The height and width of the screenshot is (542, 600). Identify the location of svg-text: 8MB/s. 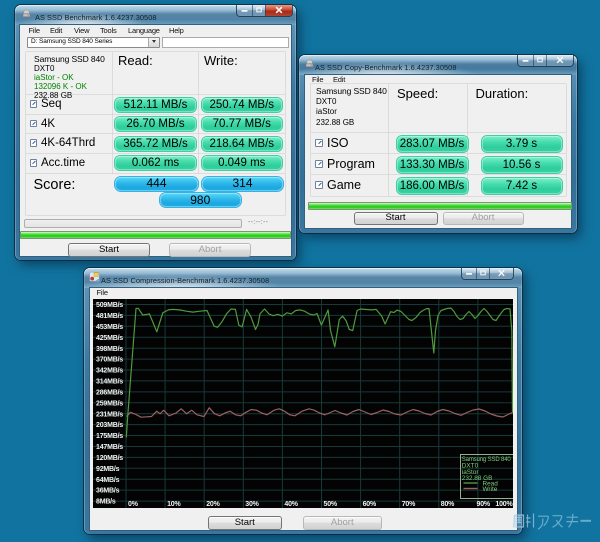
(106, 501).